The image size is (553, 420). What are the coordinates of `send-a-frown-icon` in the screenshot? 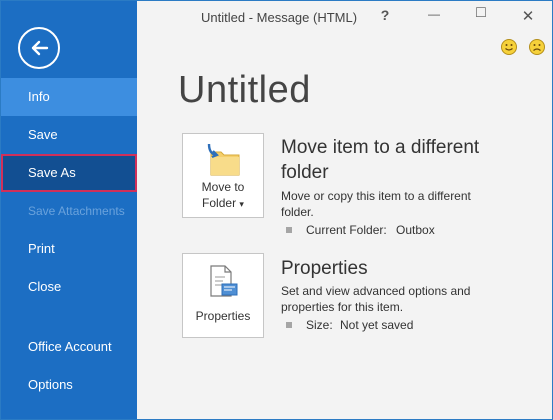 It's located at (537, 47).